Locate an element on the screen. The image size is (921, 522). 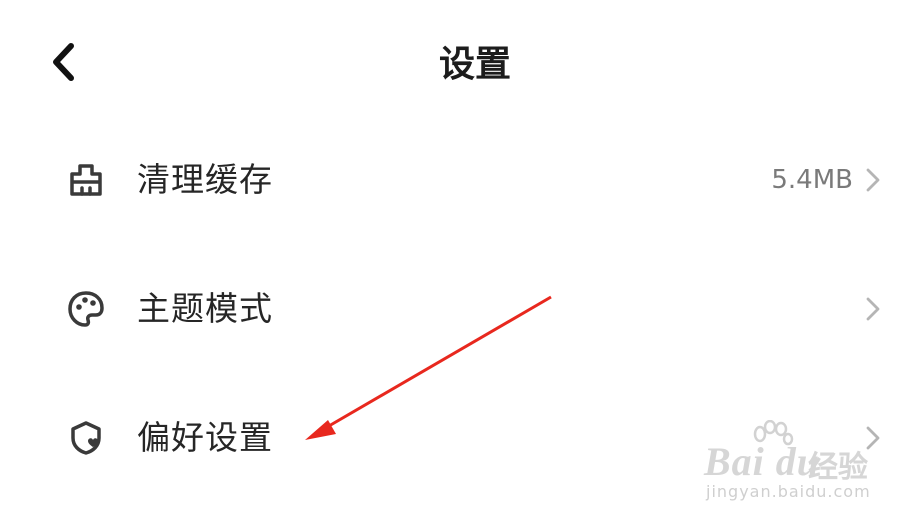
page-title: 设置 is located at coordinates (474, 64).